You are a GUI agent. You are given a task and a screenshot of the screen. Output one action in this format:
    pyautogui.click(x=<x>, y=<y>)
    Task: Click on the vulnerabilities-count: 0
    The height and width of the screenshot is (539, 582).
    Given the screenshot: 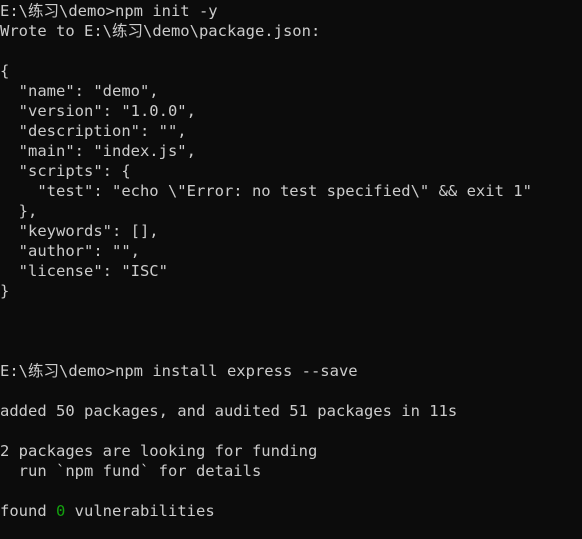 What is the action you would take?
    pyautogui.click(x=61, y=511)
    